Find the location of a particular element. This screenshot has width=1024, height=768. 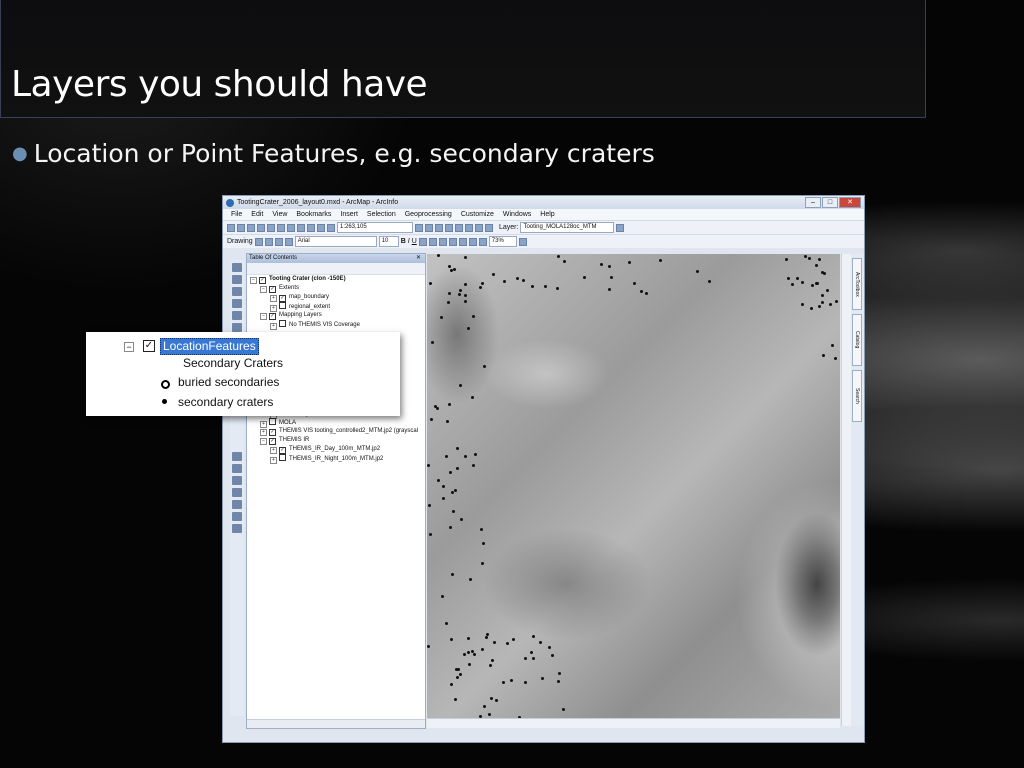

html-popup-icon is located at coordinates (237, 456).